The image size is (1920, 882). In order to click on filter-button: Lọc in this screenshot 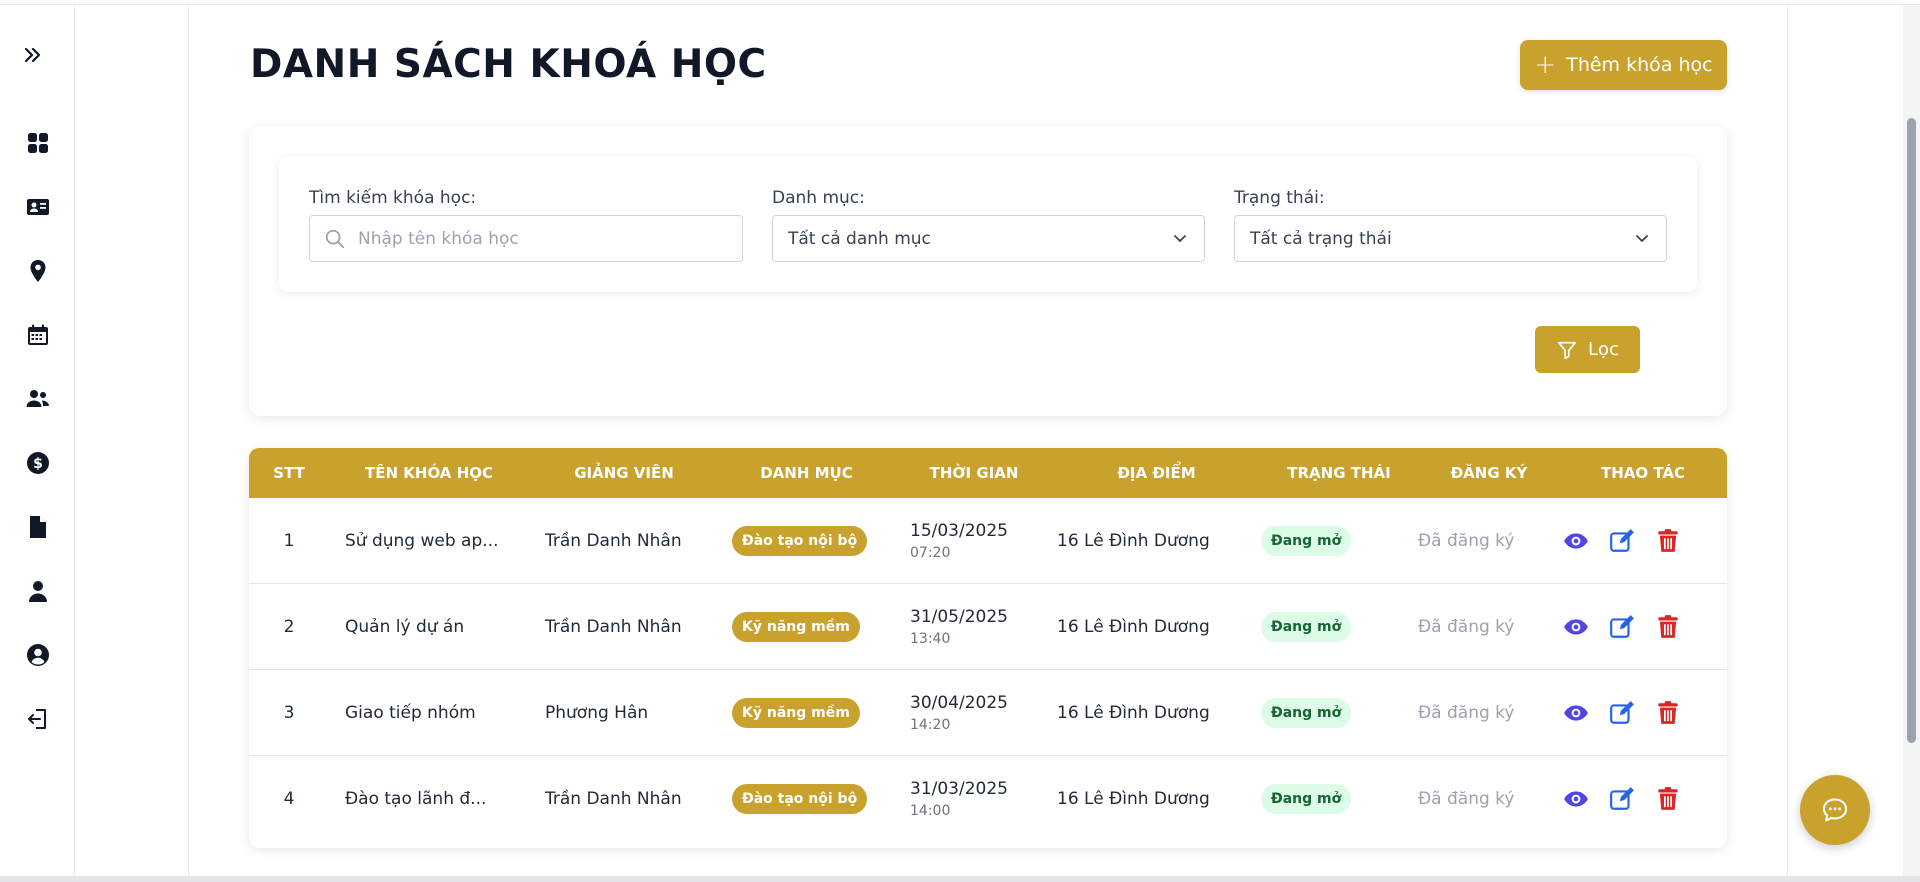, I will do `click(1587, 349)`.